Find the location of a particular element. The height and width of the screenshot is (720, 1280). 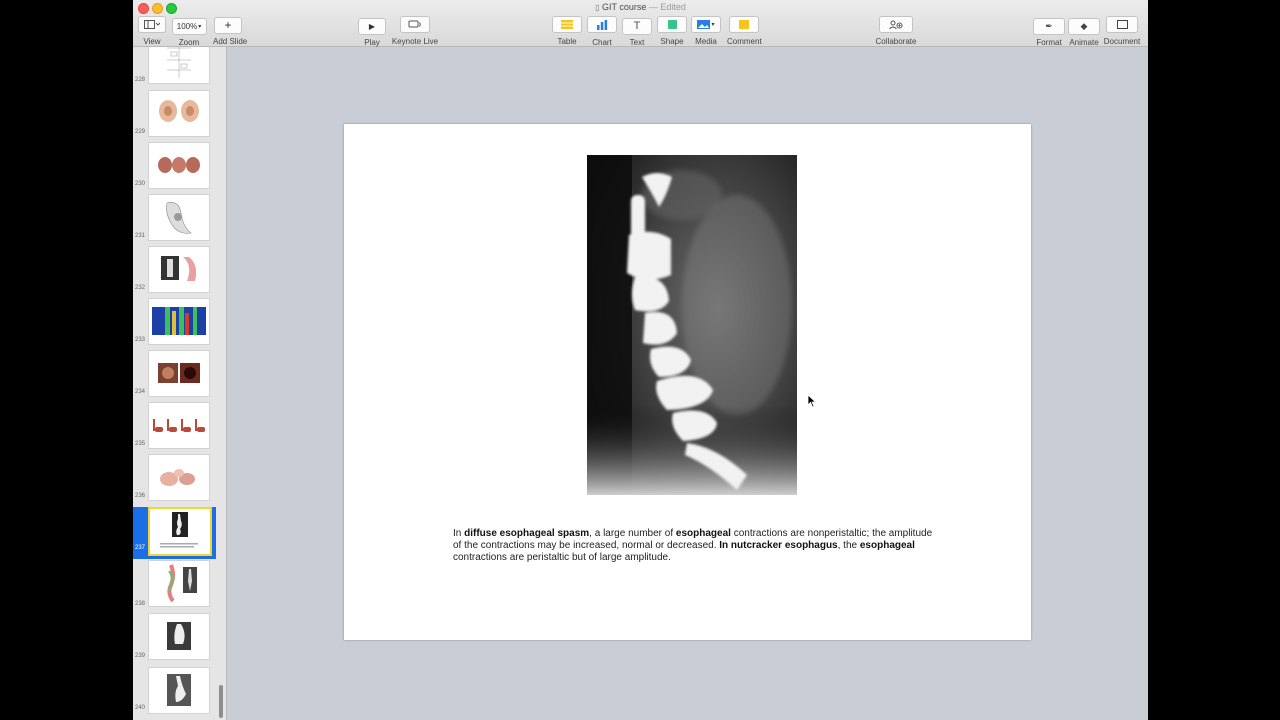

zoom-select: 100% ▾ is located at coordinates (189, 26).